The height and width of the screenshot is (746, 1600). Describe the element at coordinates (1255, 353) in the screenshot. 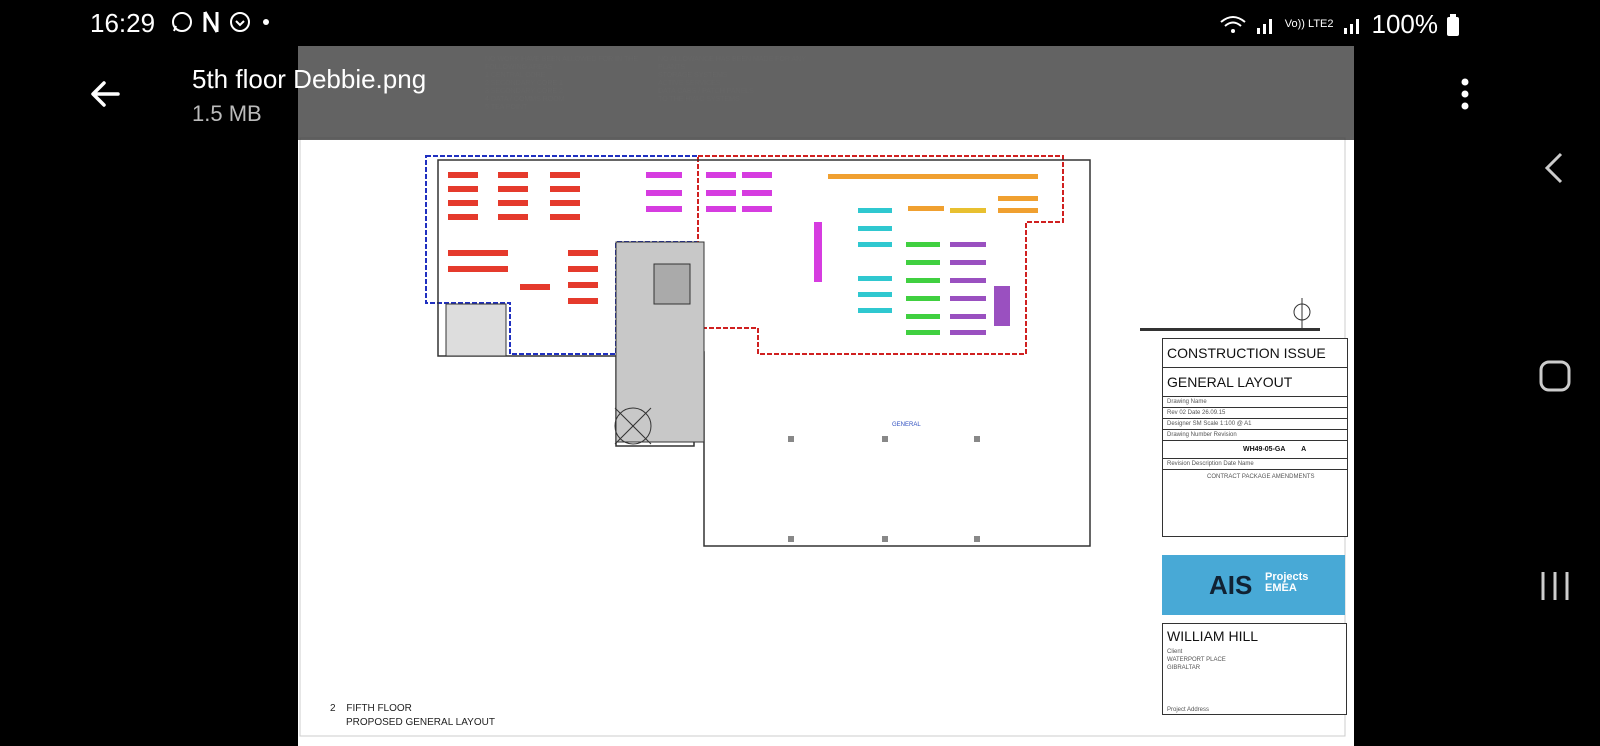

I see `issue-title: CONSTRUCTION ISSUE` at that location.